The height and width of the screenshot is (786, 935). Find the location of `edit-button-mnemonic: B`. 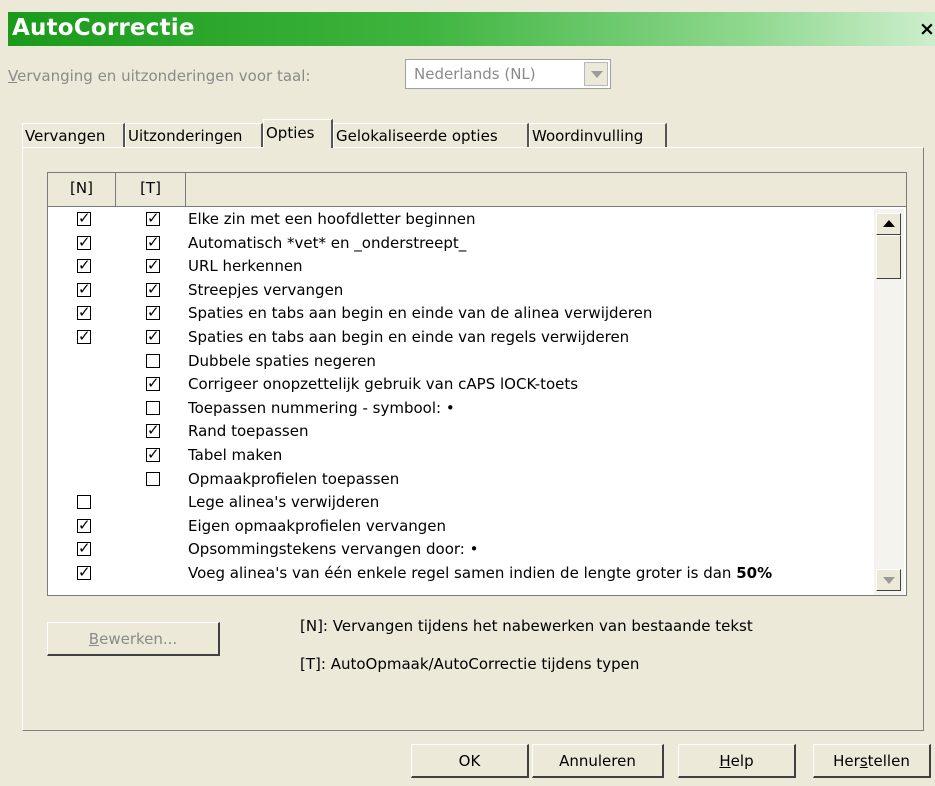

edit-button-mnemonic: B is located at coordinates (94, 639).